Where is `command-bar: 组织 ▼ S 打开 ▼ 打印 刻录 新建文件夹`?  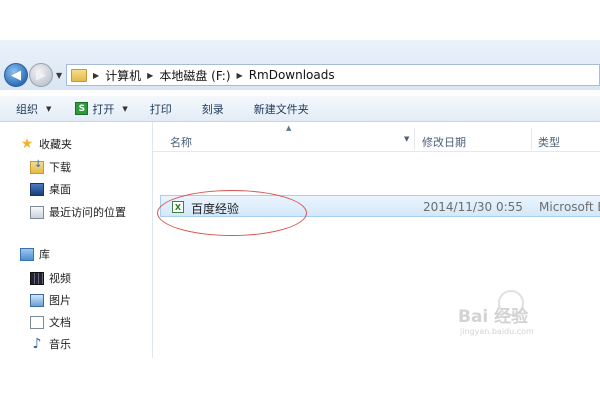 command-bar: 组织 ▼ S 打开 ▼ 打印 刻录 新建文件夹 is located at coordinates (300, 109).